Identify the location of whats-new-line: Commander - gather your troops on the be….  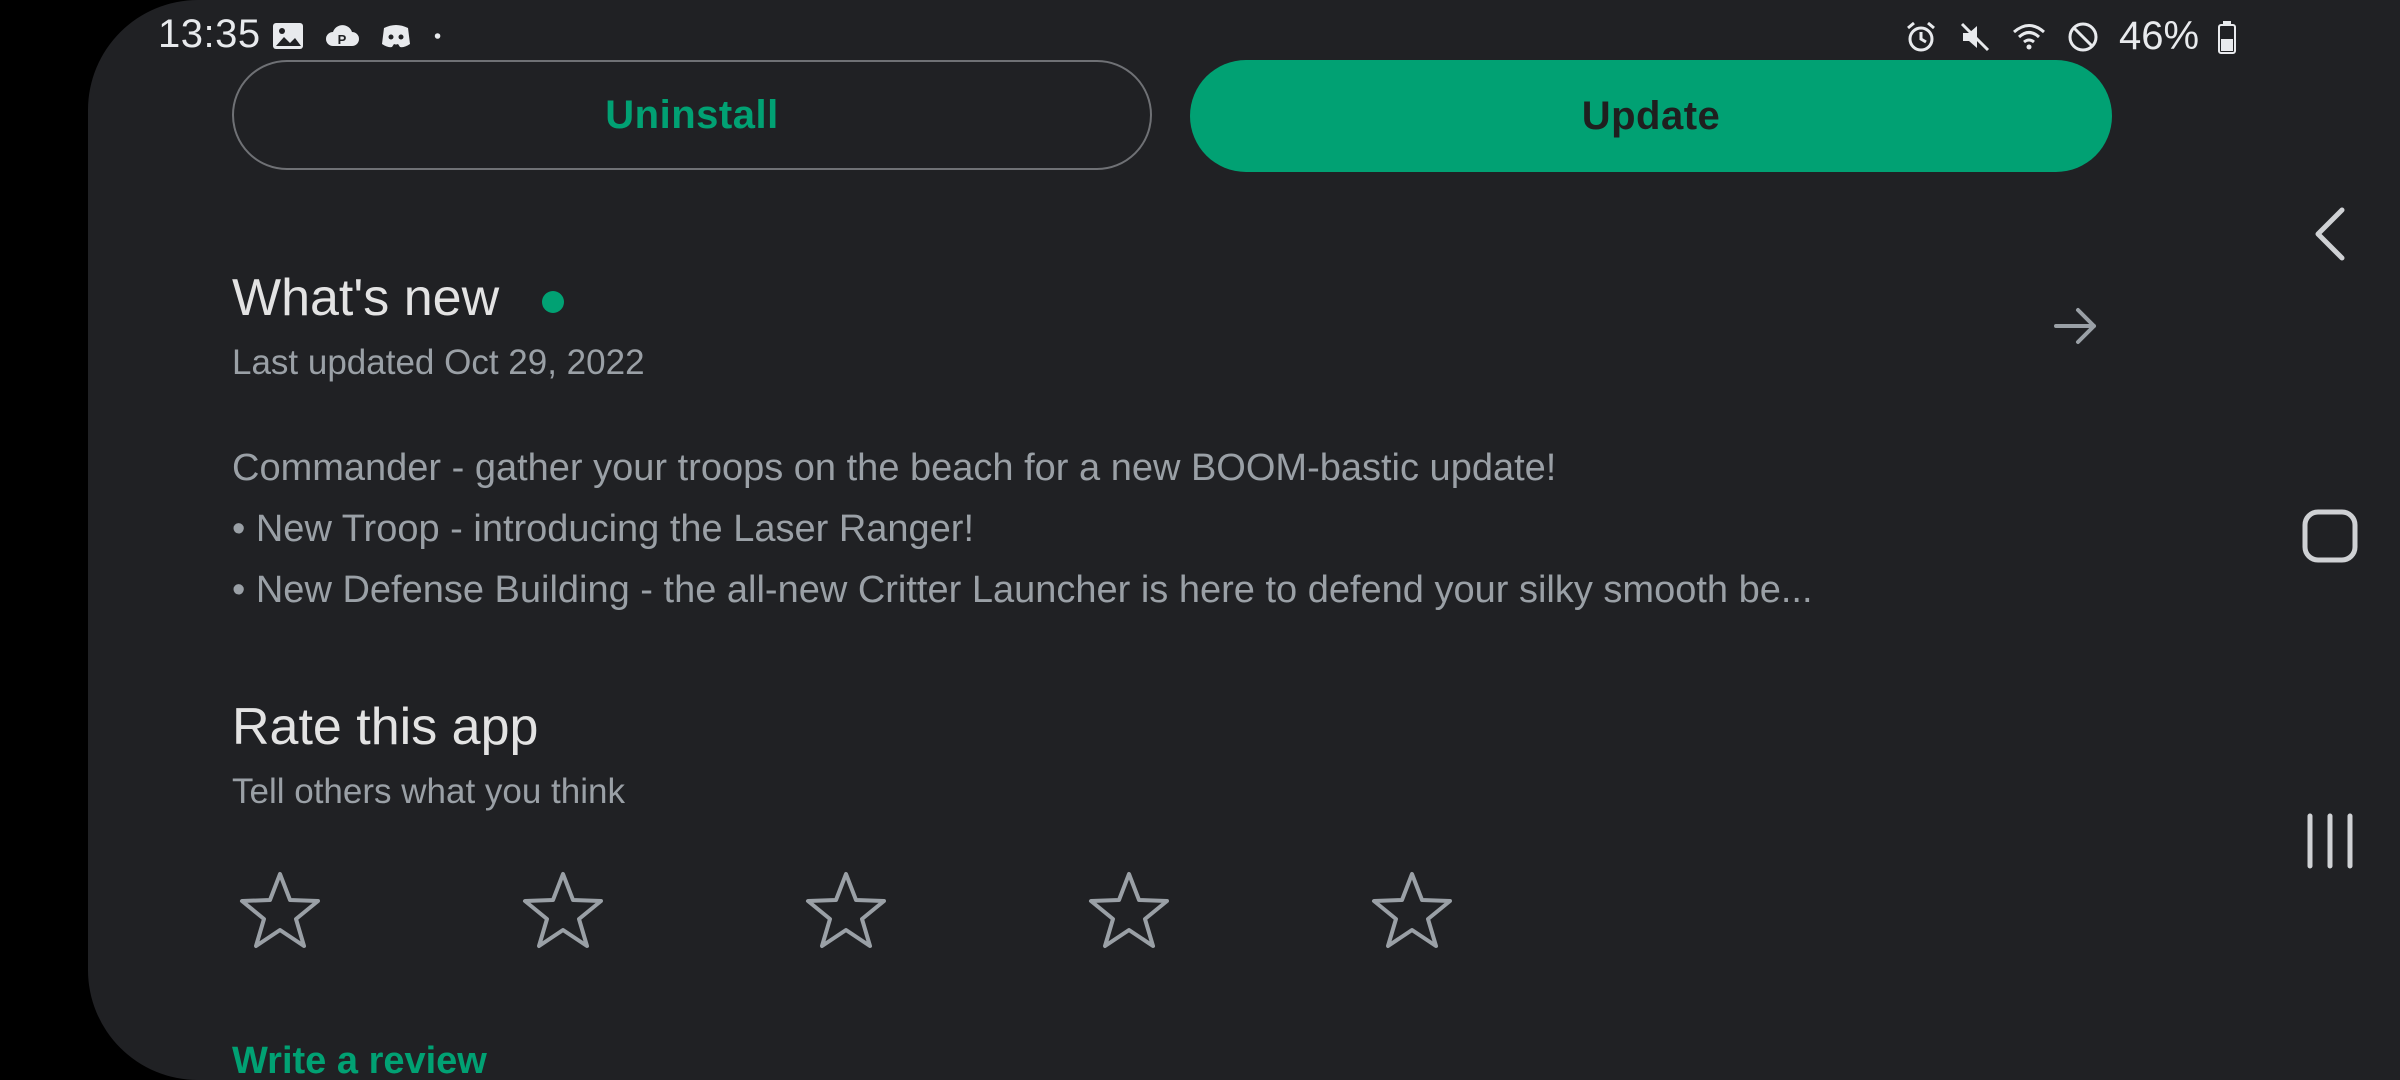
(894, 468).